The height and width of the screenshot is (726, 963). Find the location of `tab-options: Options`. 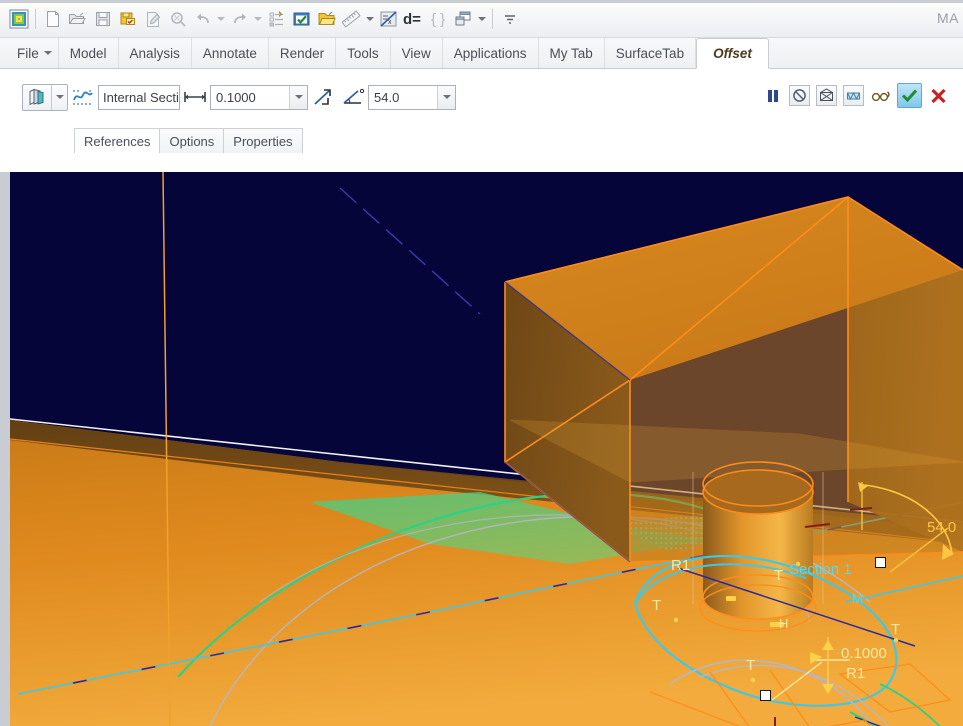

tab-options: Options is located at coordinates (192, 140).